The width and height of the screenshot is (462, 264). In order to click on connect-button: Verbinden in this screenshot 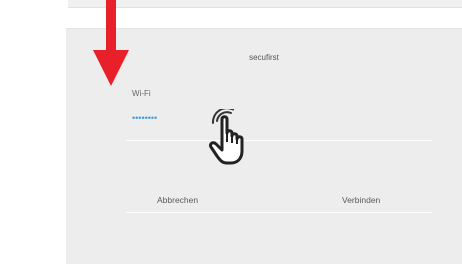, I will do `click(361, 200)`.